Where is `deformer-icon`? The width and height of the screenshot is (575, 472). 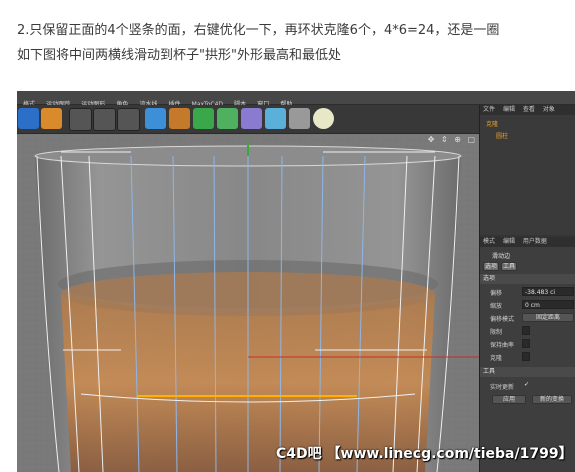
deformer-icon is located at coordinates (251, 118).